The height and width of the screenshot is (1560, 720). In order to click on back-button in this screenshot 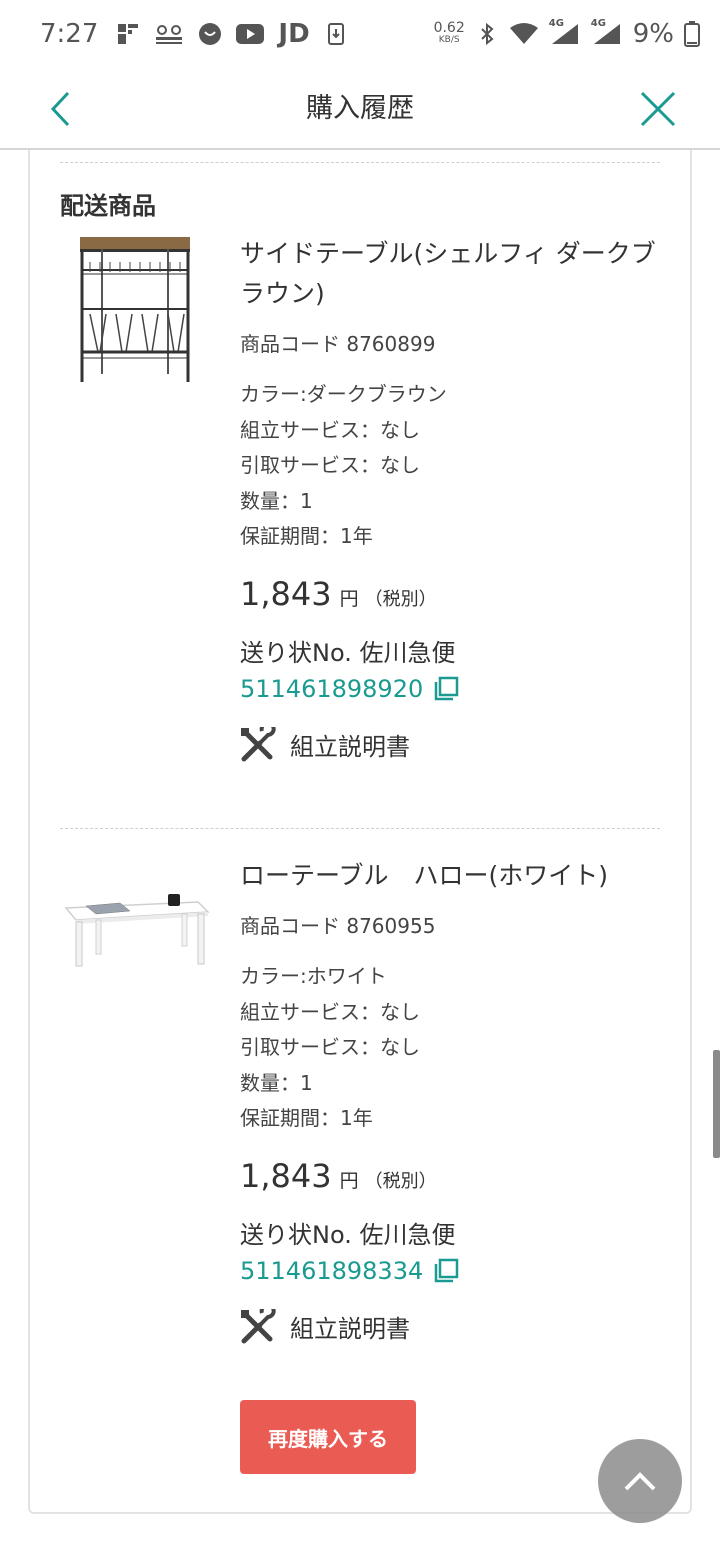, I will do `click(60, 109)`.